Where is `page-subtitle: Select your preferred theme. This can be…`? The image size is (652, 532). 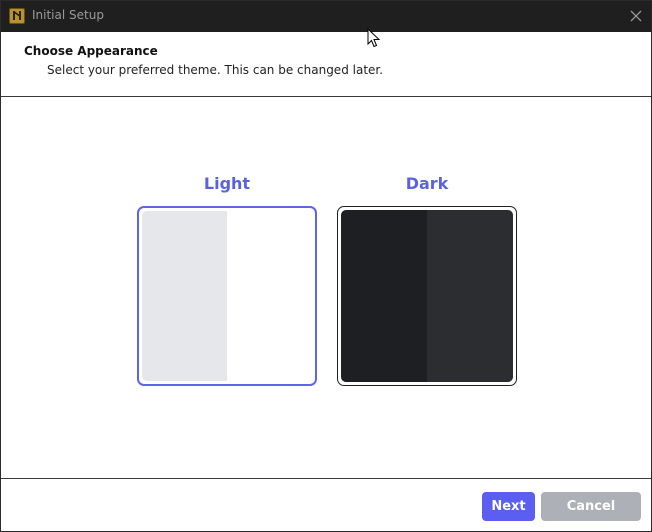
page-subtitle: Select your preferred theme. This can be… is located at coordinates (215, 70).